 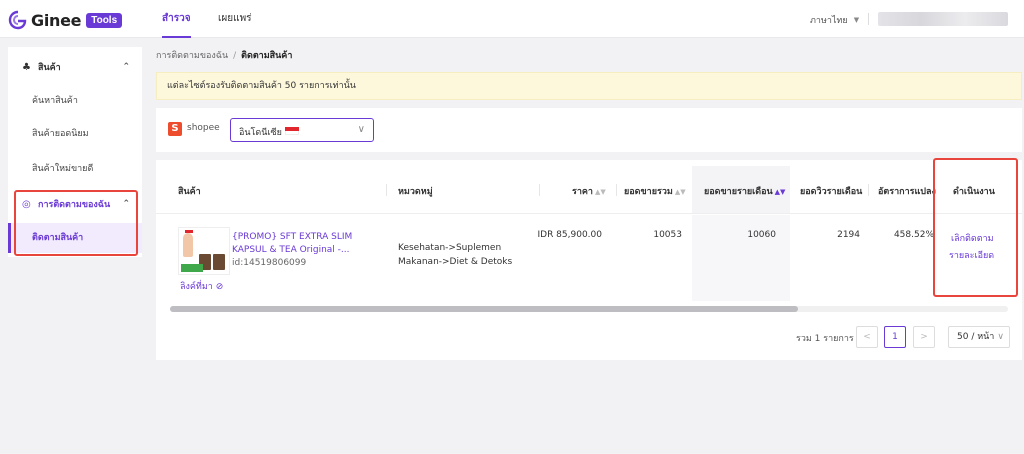 I want to click on col-monthly-sales: ยอดขายรายเดือน ▲▼, so click(x=744, y=191).